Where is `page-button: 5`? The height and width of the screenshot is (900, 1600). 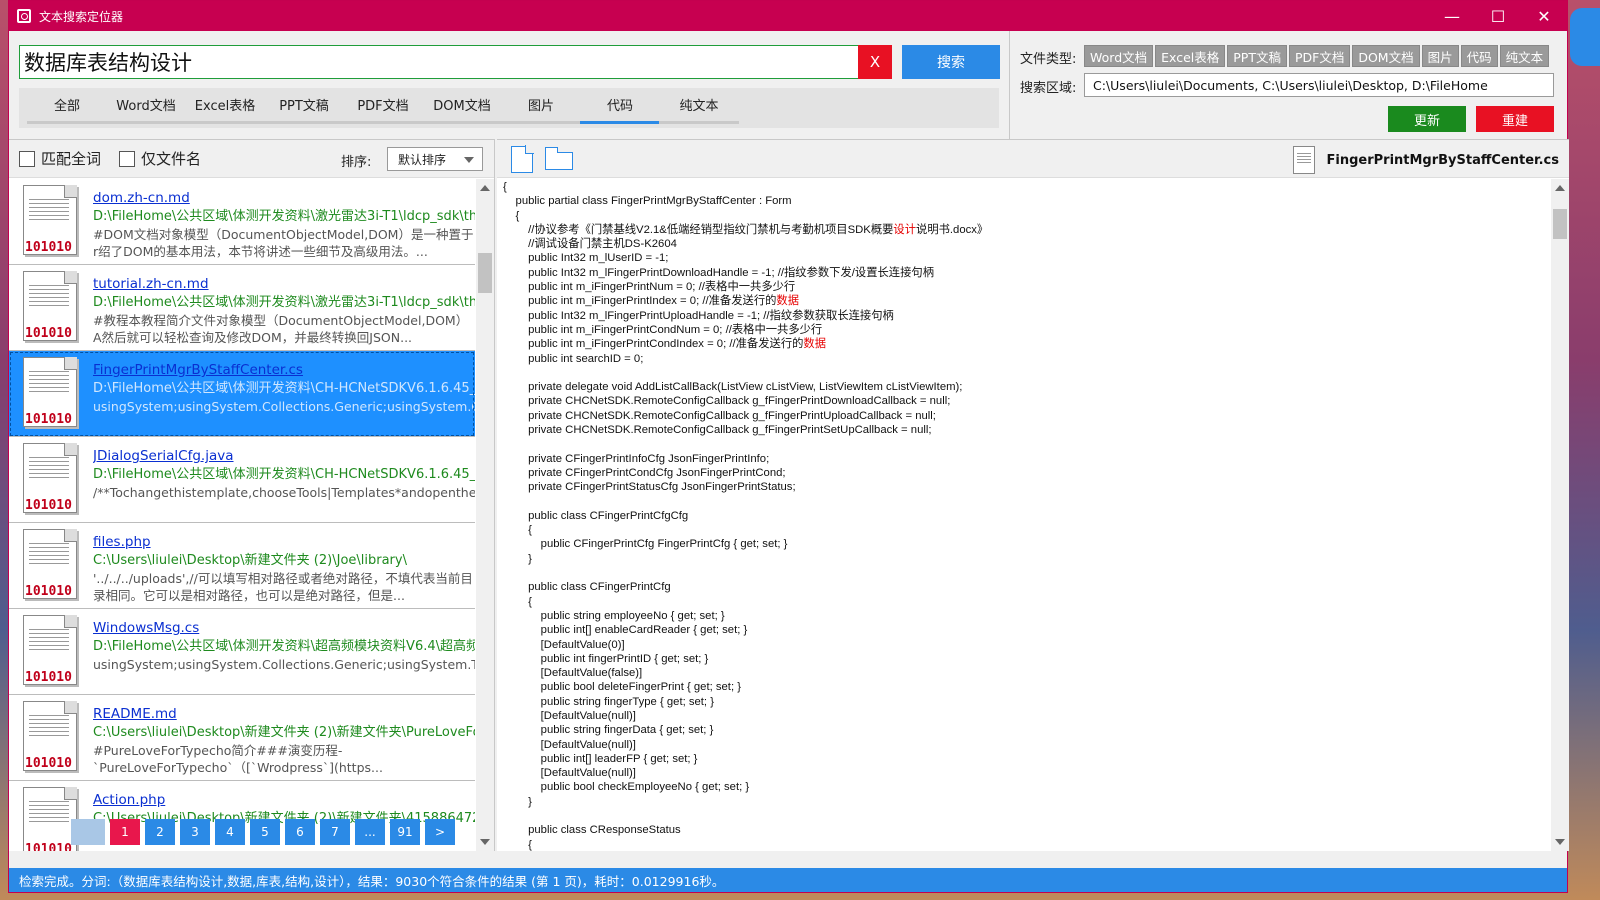 page-button: 5 is located at coordinates (265, 832).